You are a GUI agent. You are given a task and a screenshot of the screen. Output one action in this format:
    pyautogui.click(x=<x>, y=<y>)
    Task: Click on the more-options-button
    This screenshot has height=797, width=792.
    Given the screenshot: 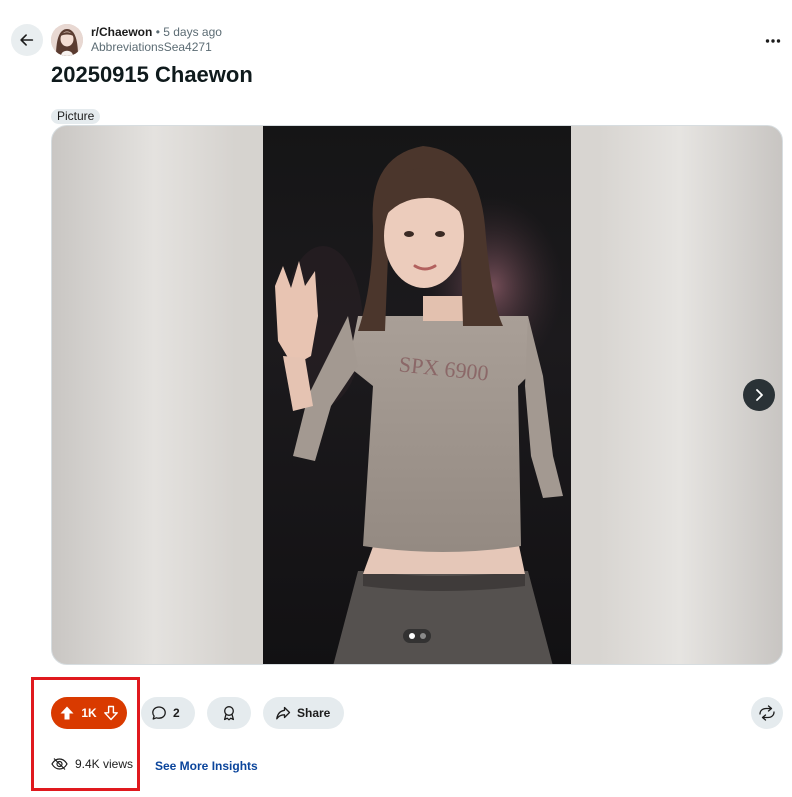 What is the action you would take?
    pyautogui.click(x=773, y=41)
    